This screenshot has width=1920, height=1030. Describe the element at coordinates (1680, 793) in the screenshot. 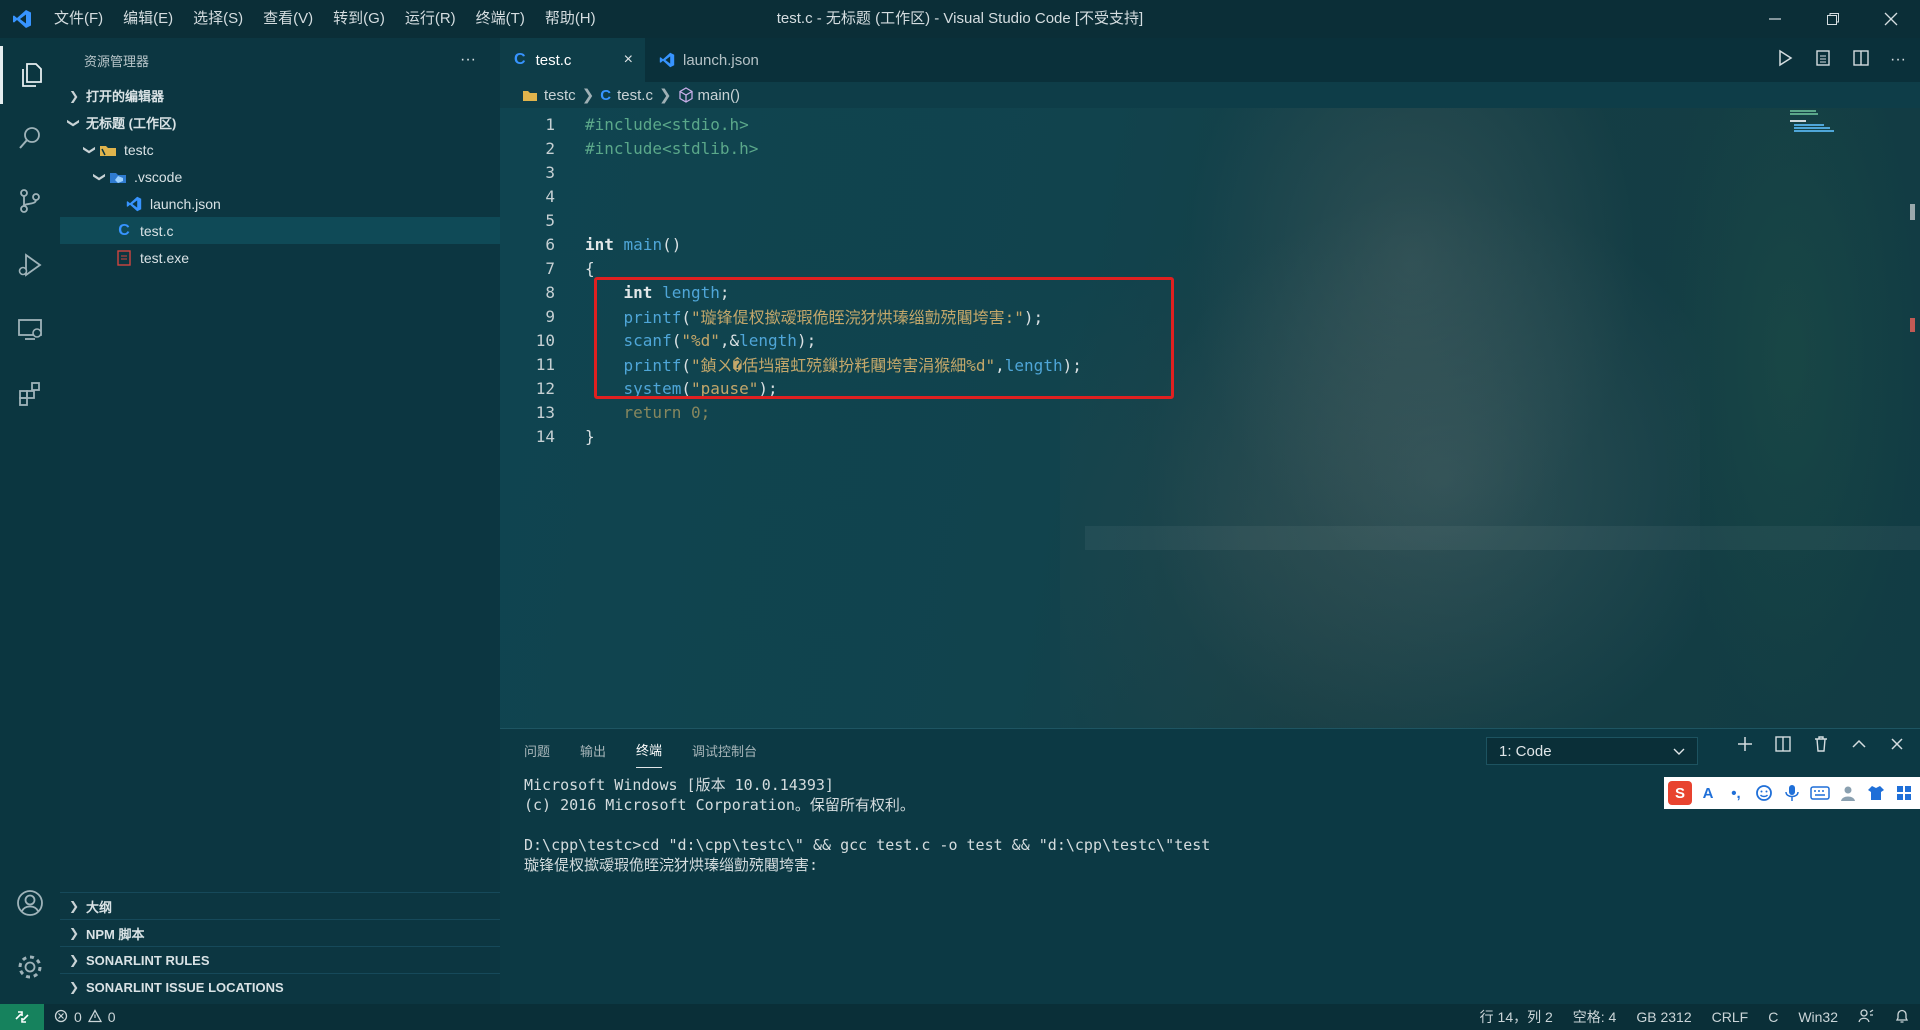

I see `ime-logo-icon: S` at that location.